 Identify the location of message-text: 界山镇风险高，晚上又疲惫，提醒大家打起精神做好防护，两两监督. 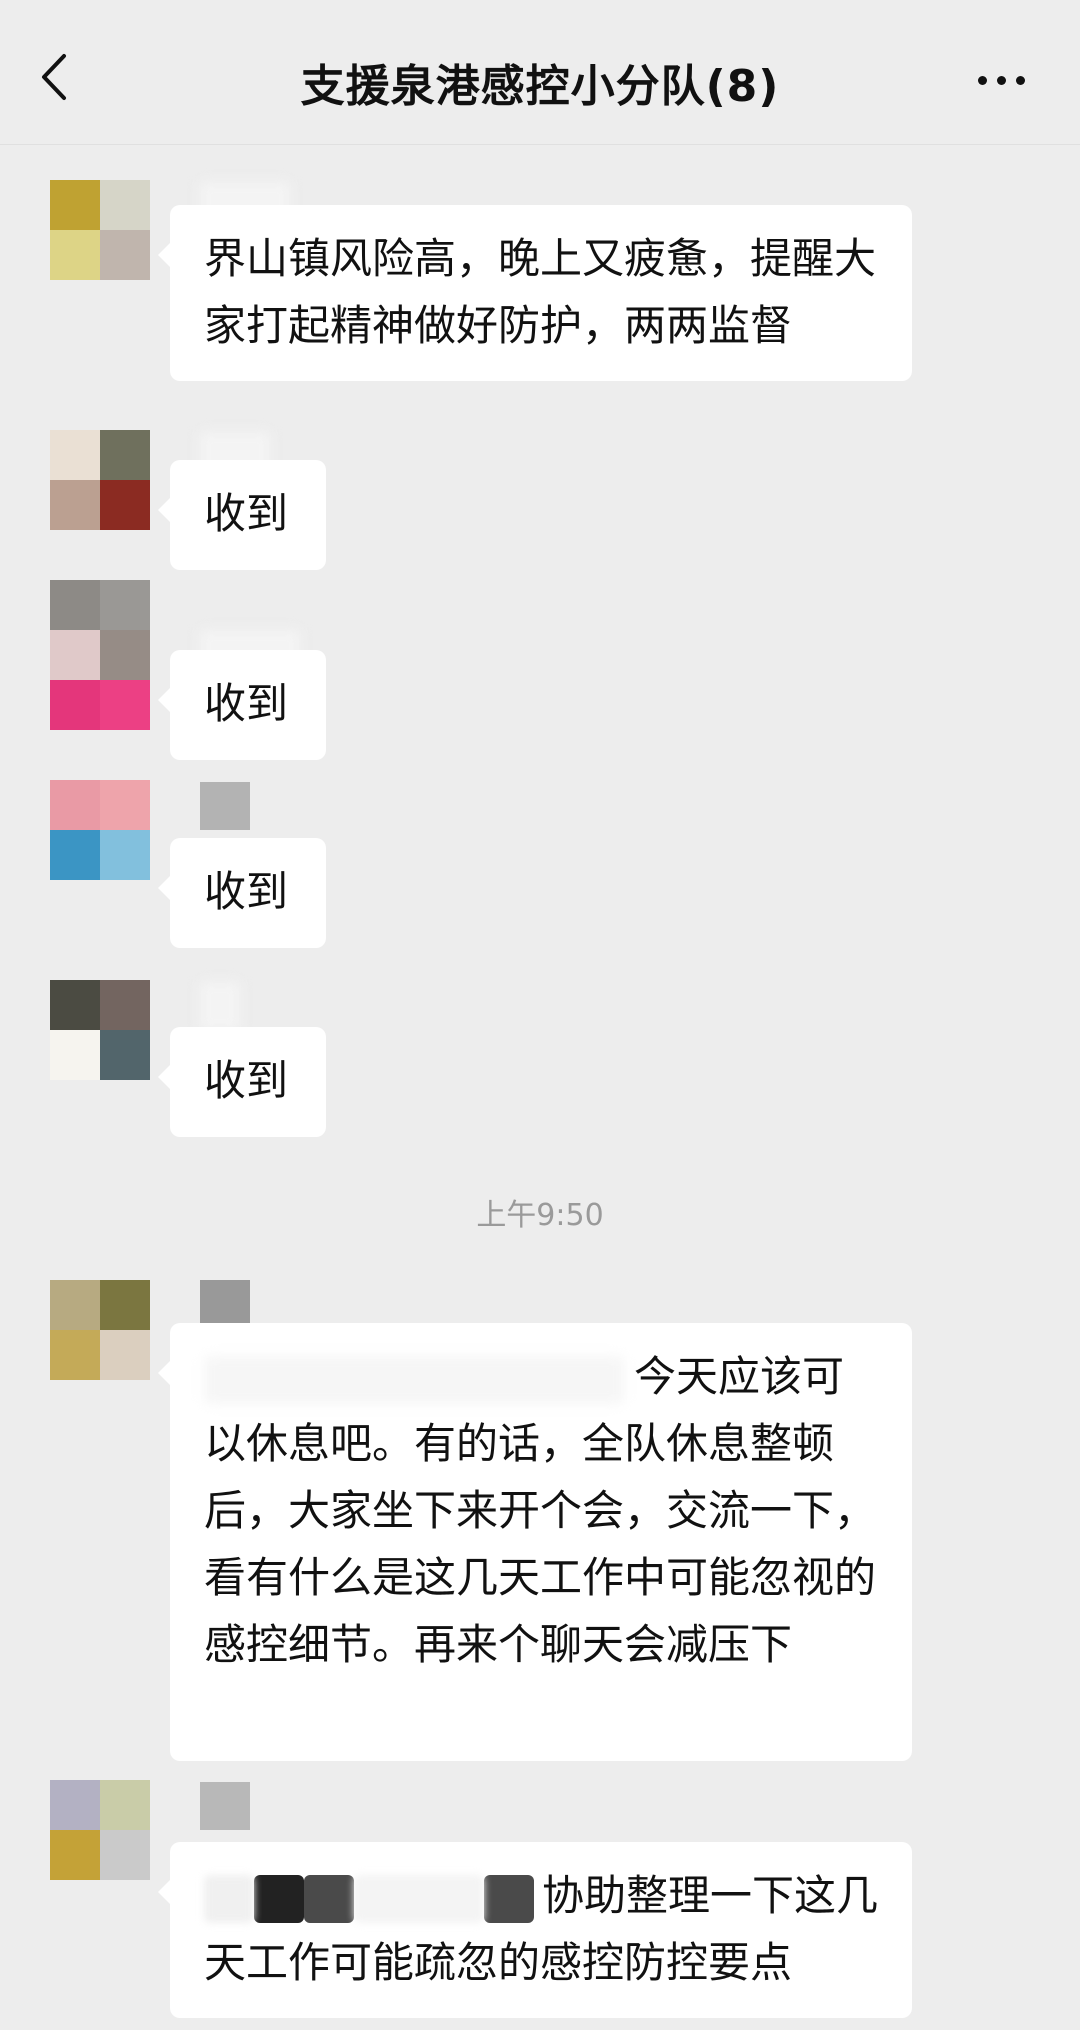
(540, 292).